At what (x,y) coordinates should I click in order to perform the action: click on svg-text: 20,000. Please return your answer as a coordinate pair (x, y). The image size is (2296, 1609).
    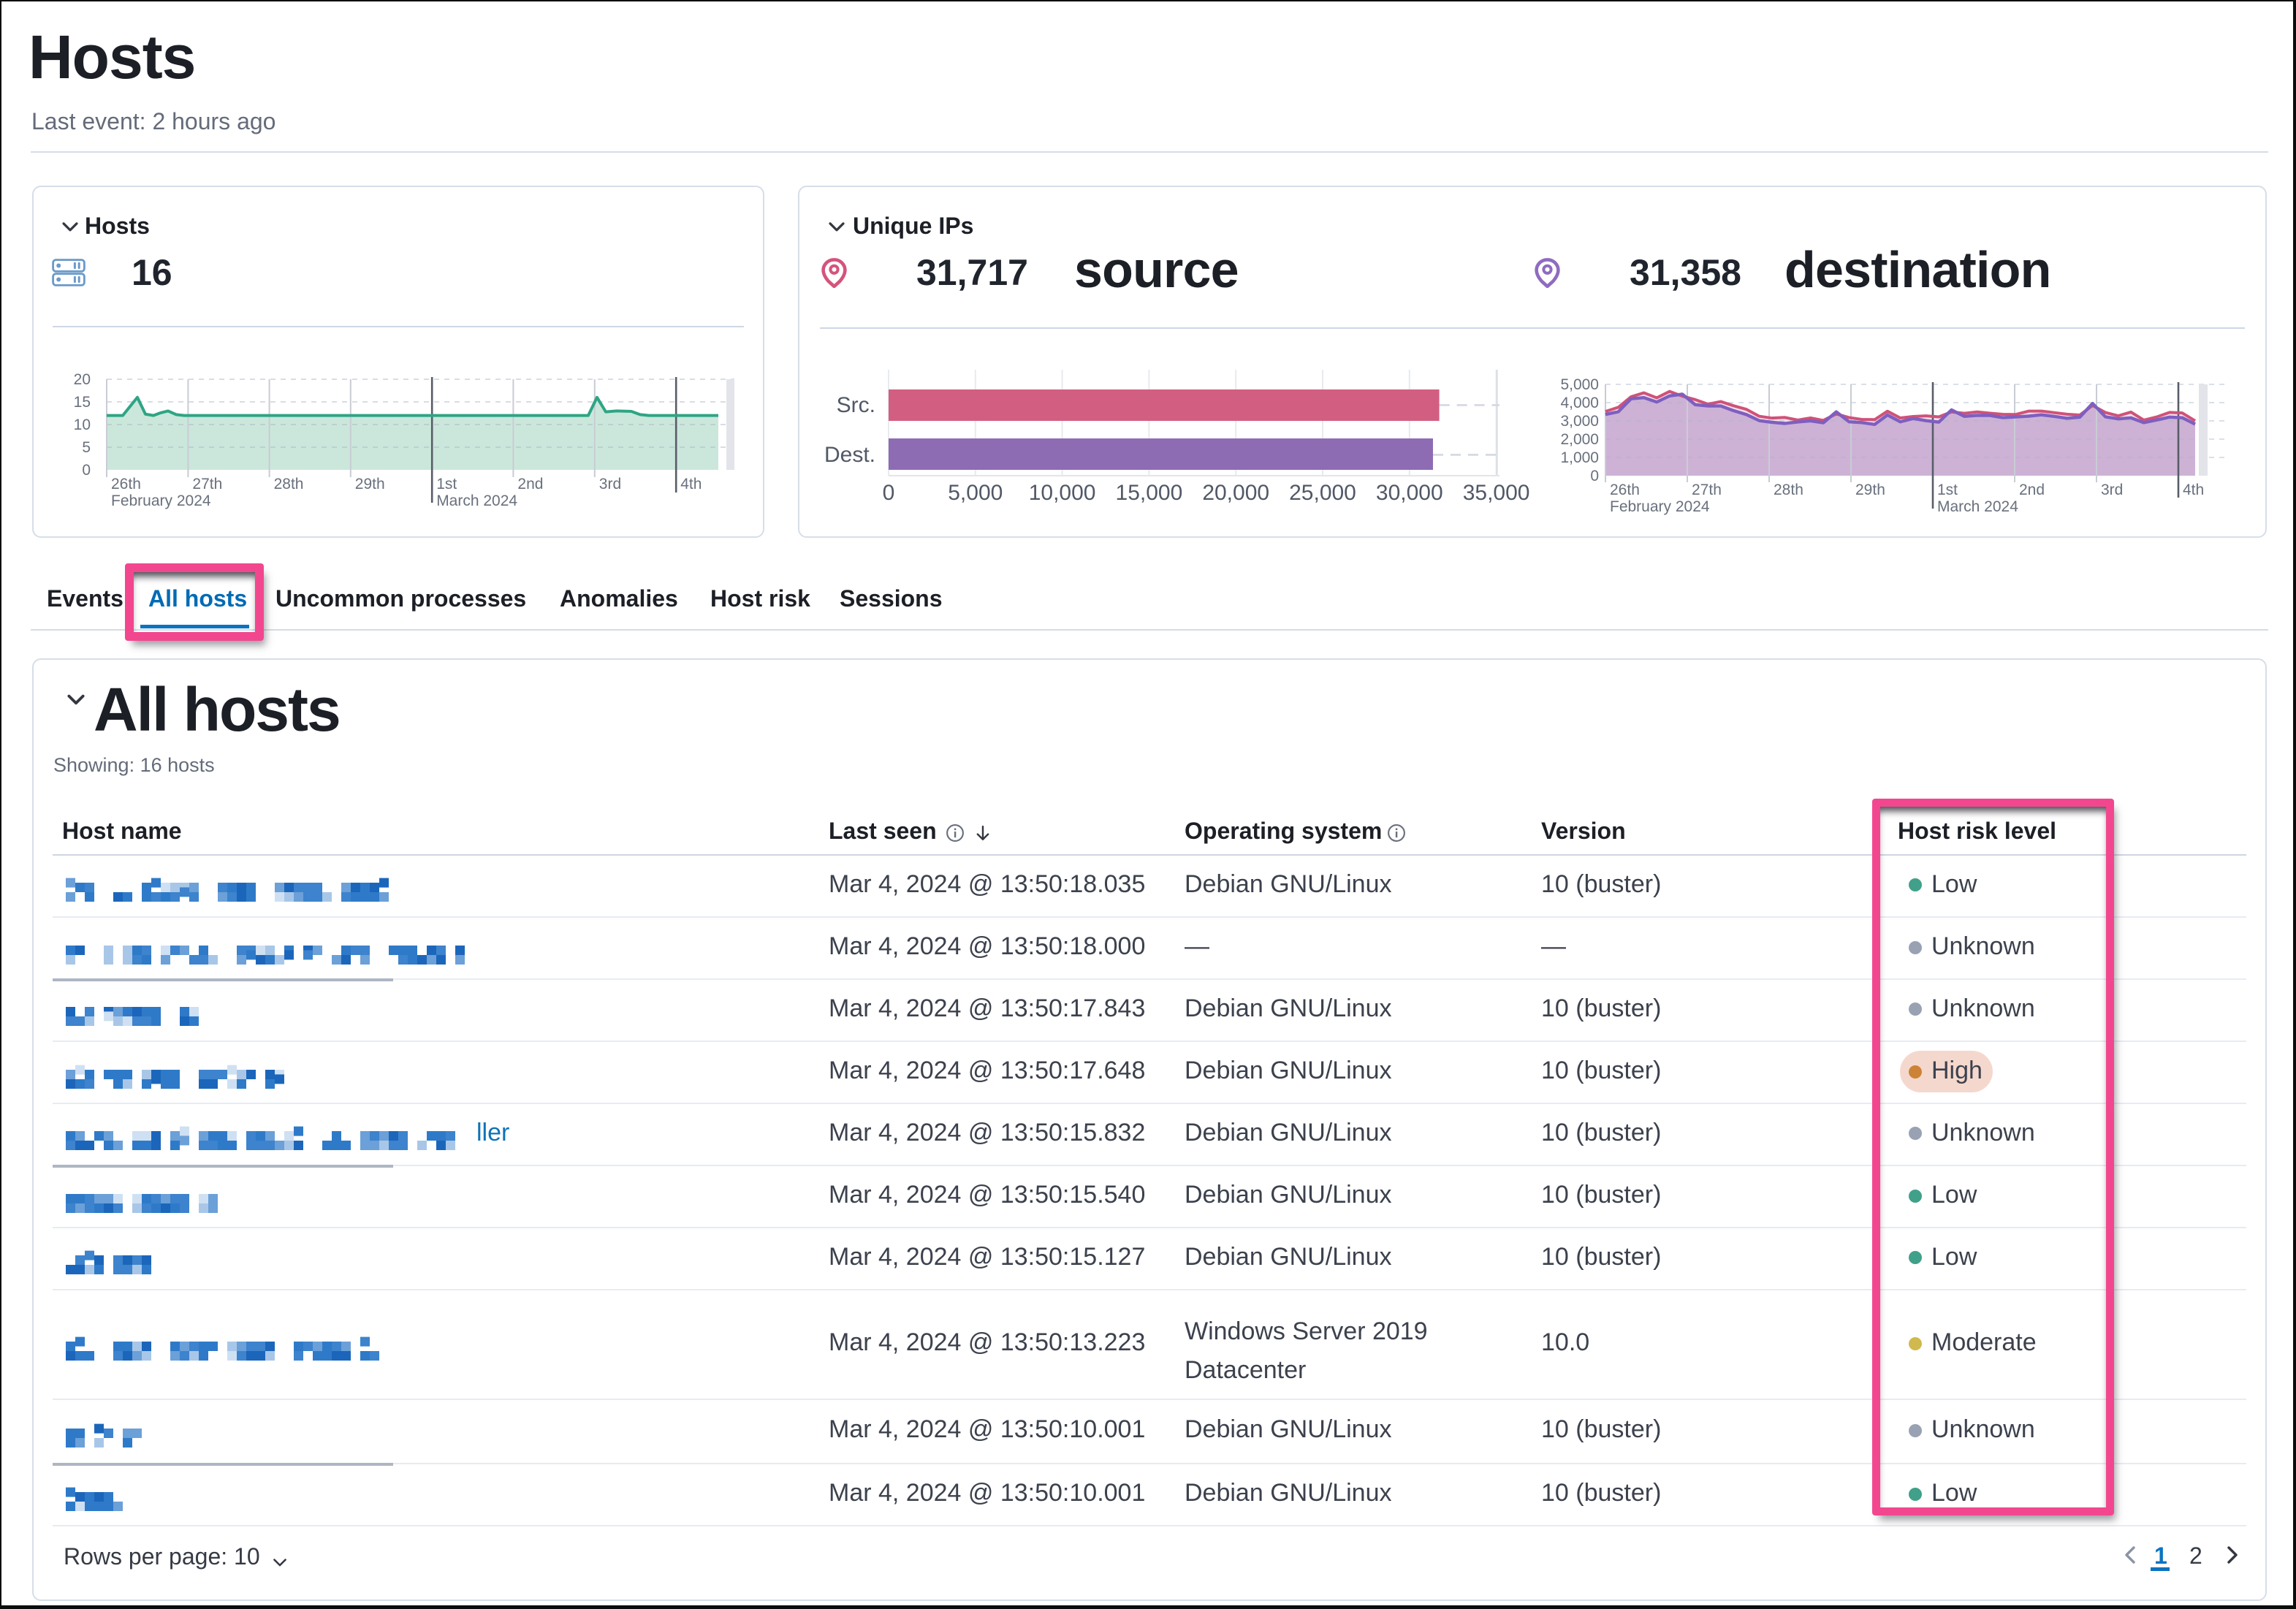
    Looking at the image, I should click on (1235, 493).